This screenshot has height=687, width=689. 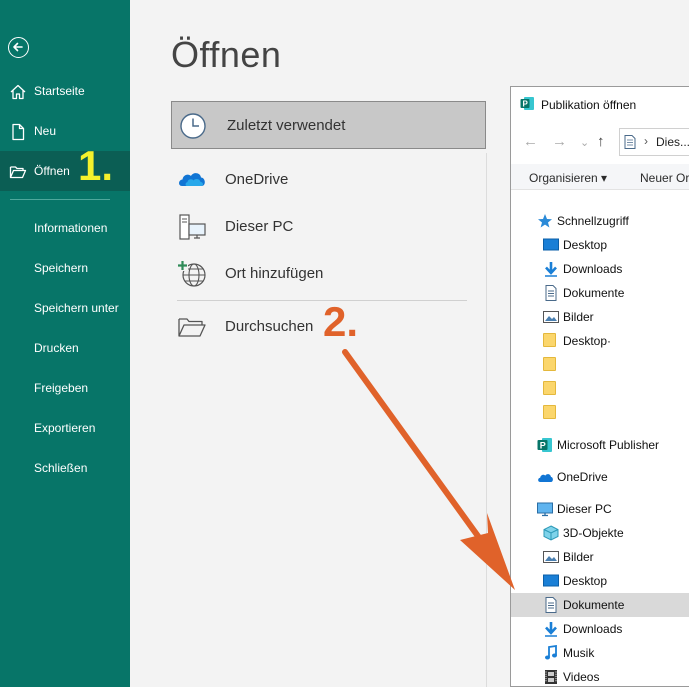 What do you see at coordinates (646, 141) in the screenshot?
I see `chevron-right-icon: ›` at bounding box center [646, 141].